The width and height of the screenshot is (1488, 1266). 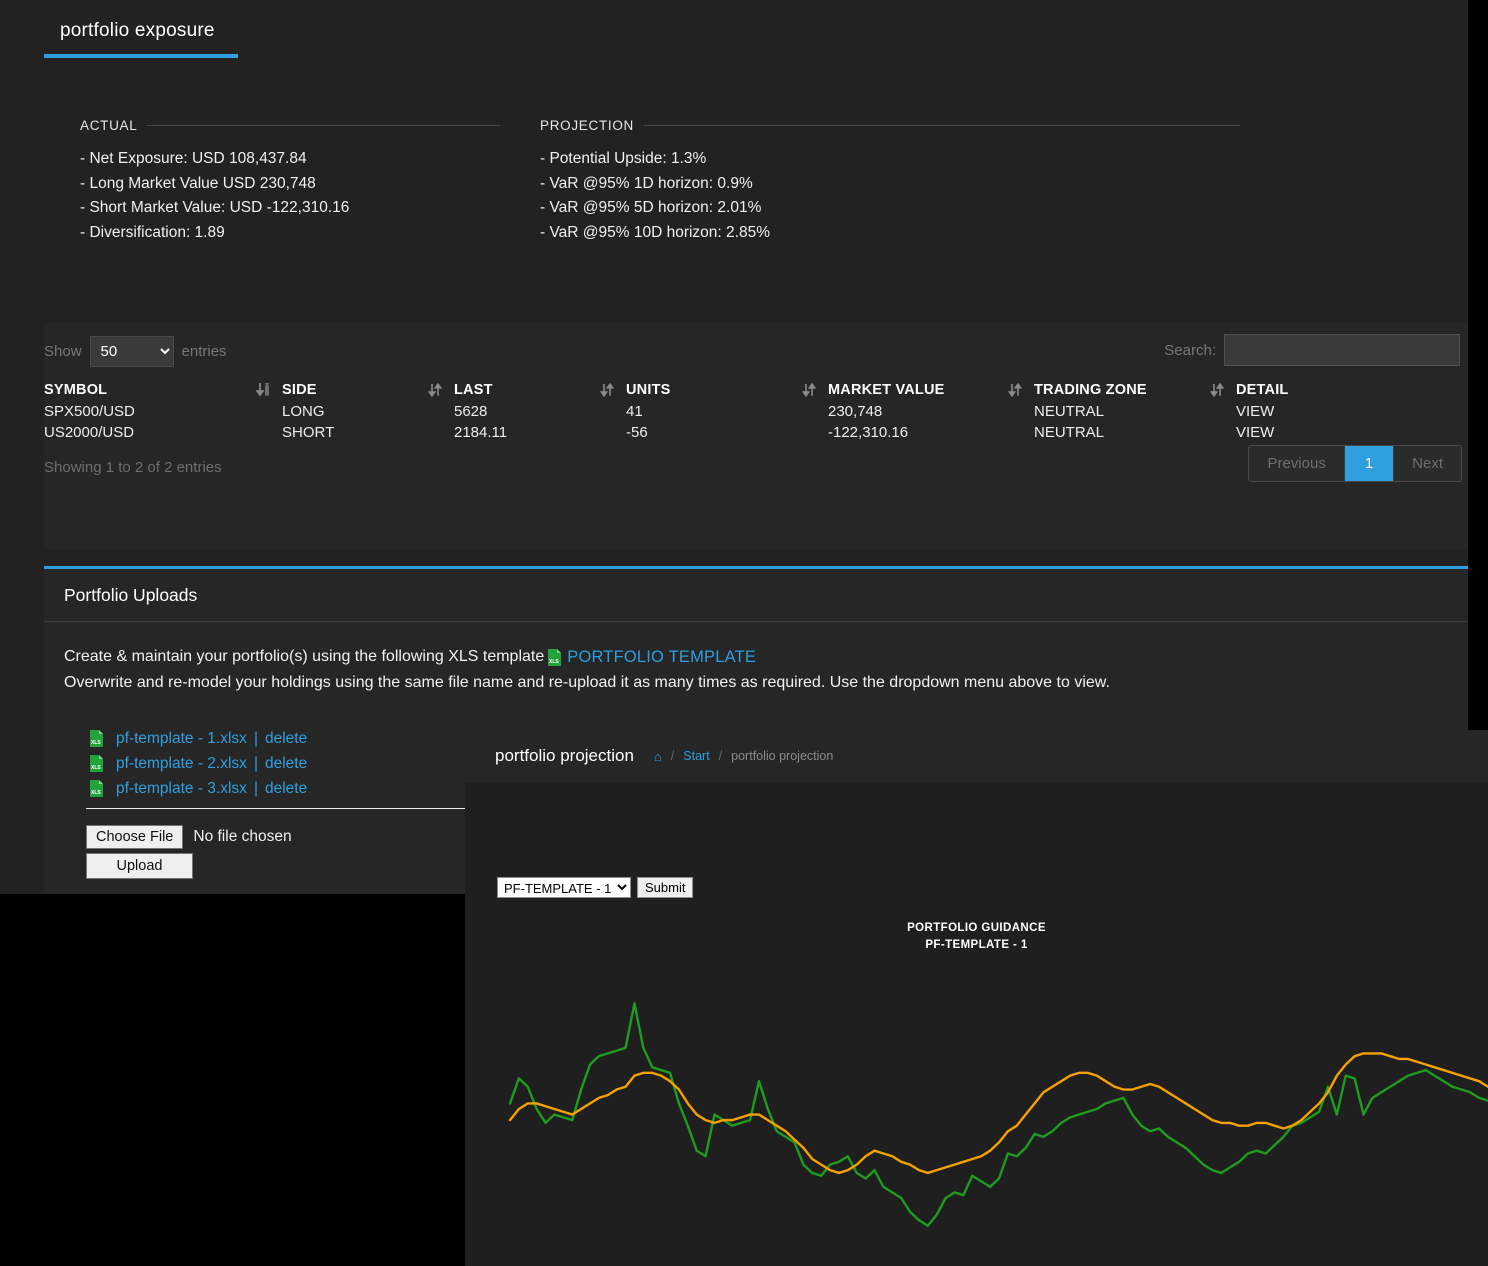 What do you see at coordinates (471, 411) in the screenshot?
I see `cell-last: 5628` at bounding box center [471, 411].